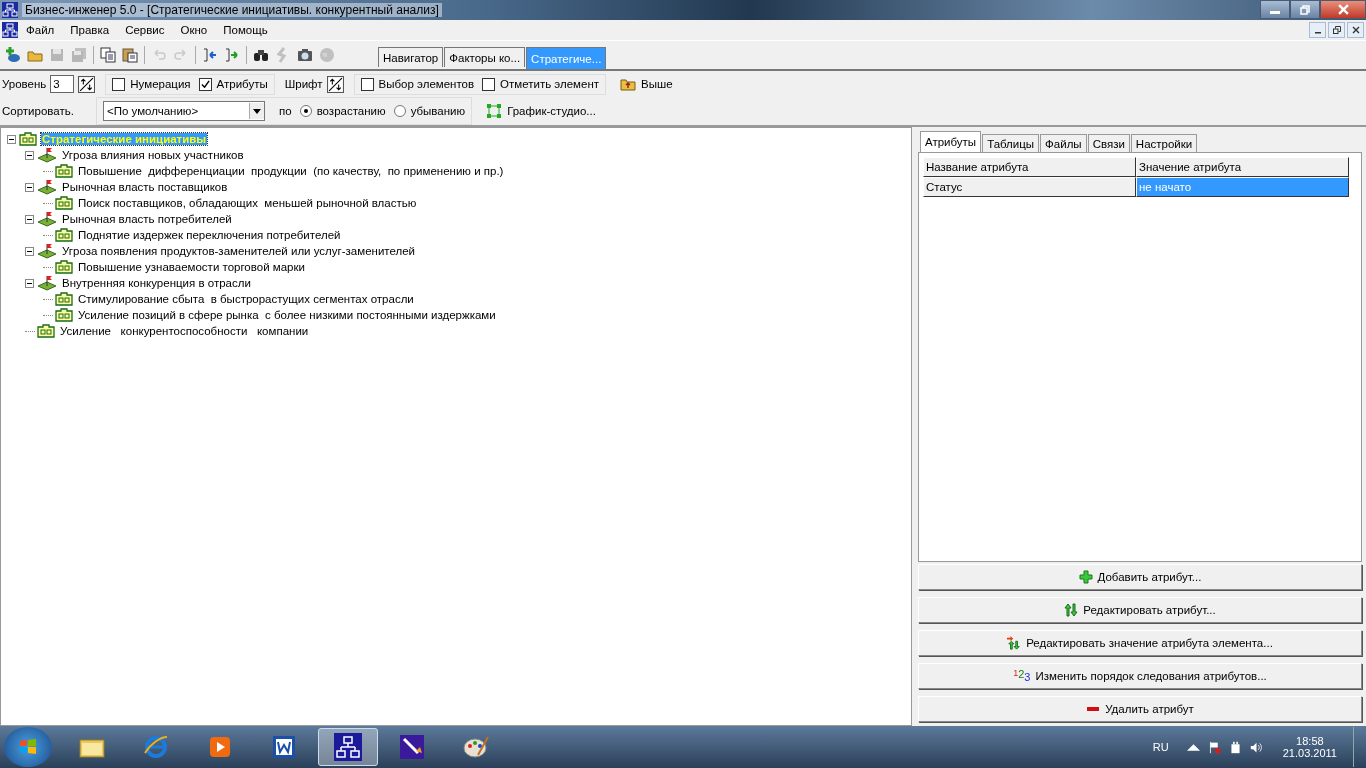 The width and height of the screenshot is (1366, 768). I want to click on view-tab: Навигатор, so click(411, 57).